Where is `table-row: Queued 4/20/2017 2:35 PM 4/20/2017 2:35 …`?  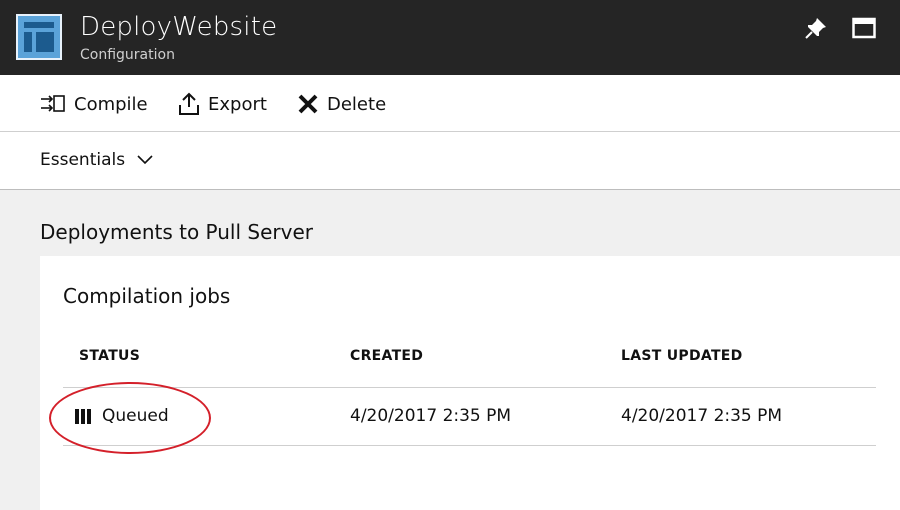
table-row: Queued 4/20/2017 2:35 PM 4/20/2017 2:35 … is located at coordinates (469, 416).